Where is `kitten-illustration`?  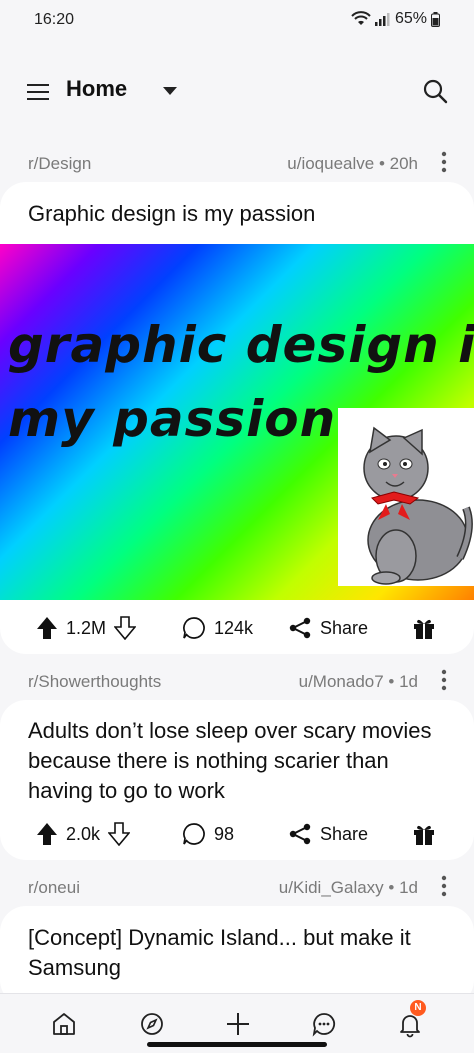 kitten-illustration is located at coordinates (406, 497).